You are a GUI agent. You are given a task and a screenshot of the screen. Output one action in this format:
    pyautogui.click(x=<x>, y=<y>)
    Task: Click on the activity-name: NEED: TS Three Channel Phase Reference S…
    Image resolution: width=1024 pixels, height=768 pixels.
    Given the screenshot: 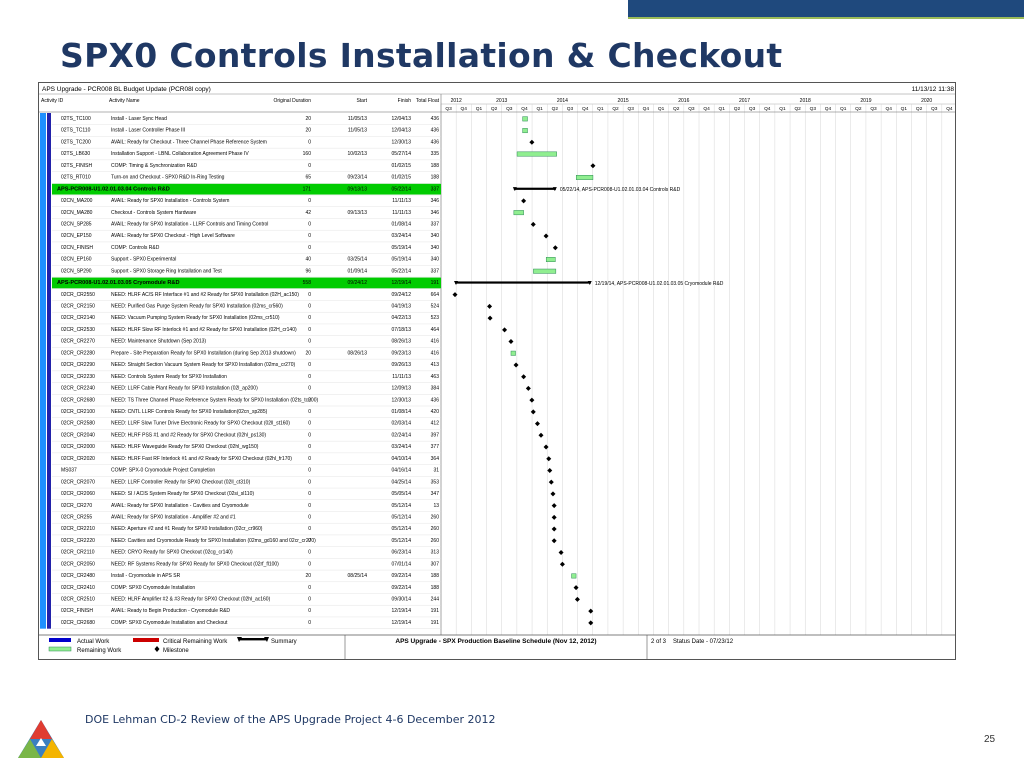 What is the action you would take?
    pyautogui.click(x=214, y=400)
    